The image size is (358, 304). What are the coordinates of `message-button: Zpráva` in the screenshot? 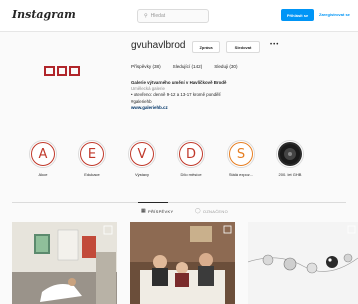 It's located at (206, 47).